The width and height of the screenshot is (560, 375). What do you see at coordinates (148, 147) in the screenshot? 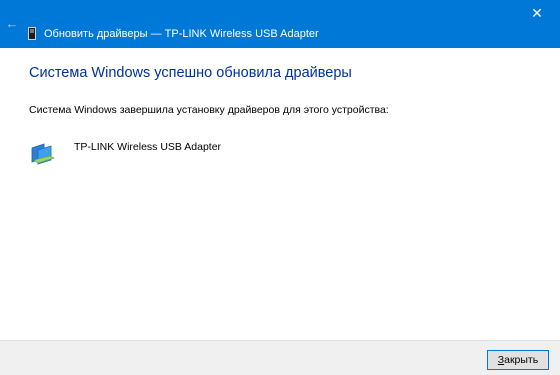
I see `device-name: TP-LINK Wireless USB Adapter` at bounding box center [148, 147].